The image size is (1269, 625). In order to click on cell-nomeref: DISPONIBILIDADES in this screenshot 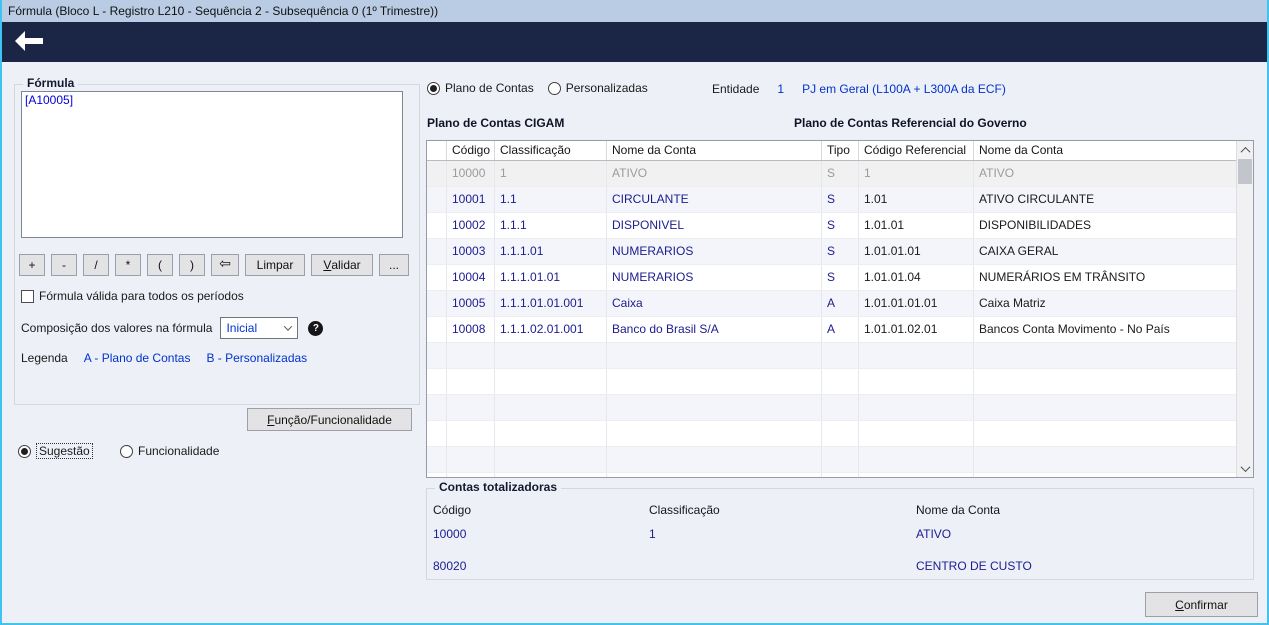, I will do `click(1105, 225)`.